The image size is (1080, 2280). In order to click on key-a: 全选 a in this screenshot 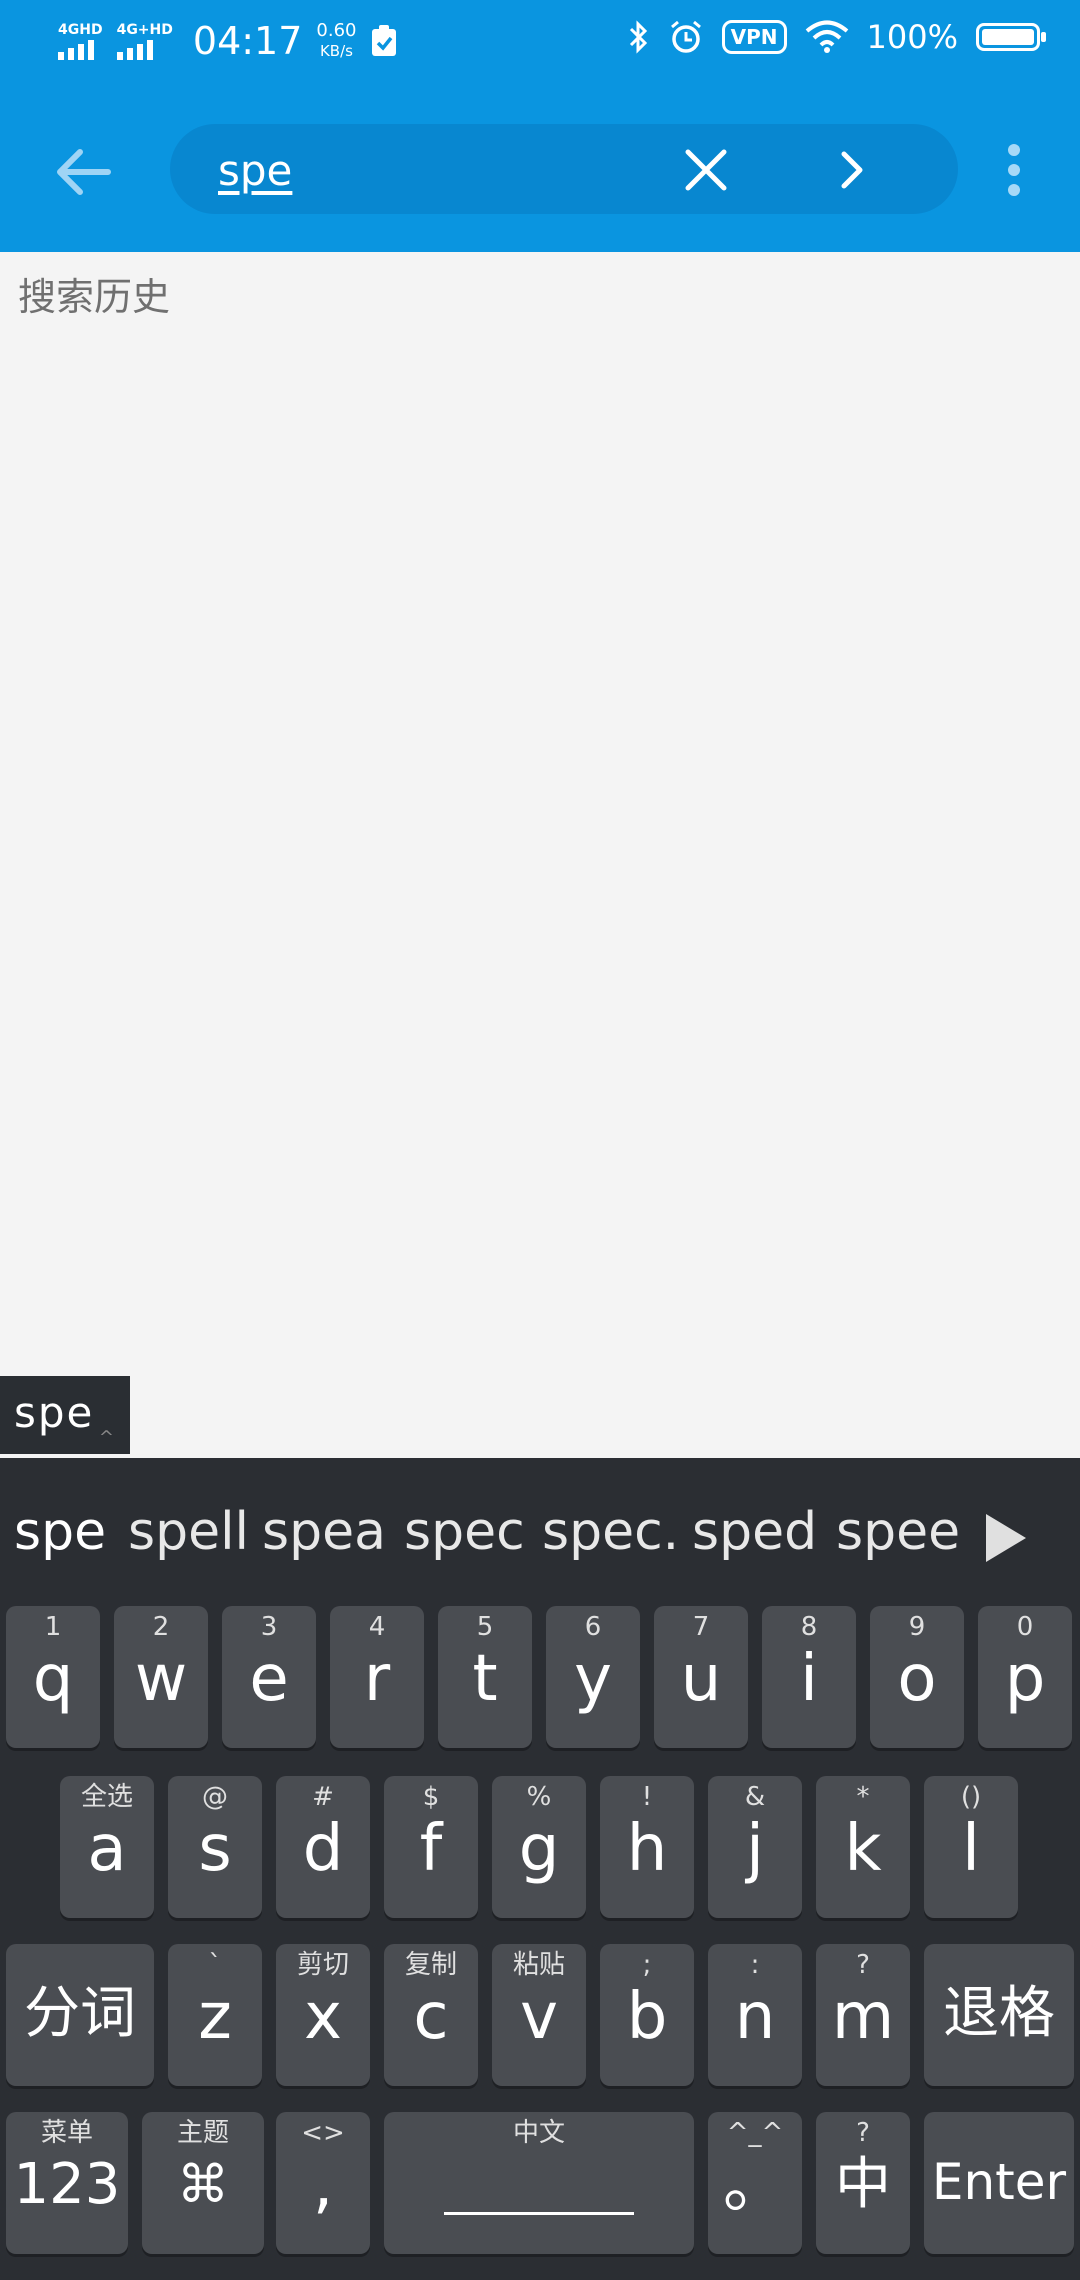, I will do `click(107, 1847)`.